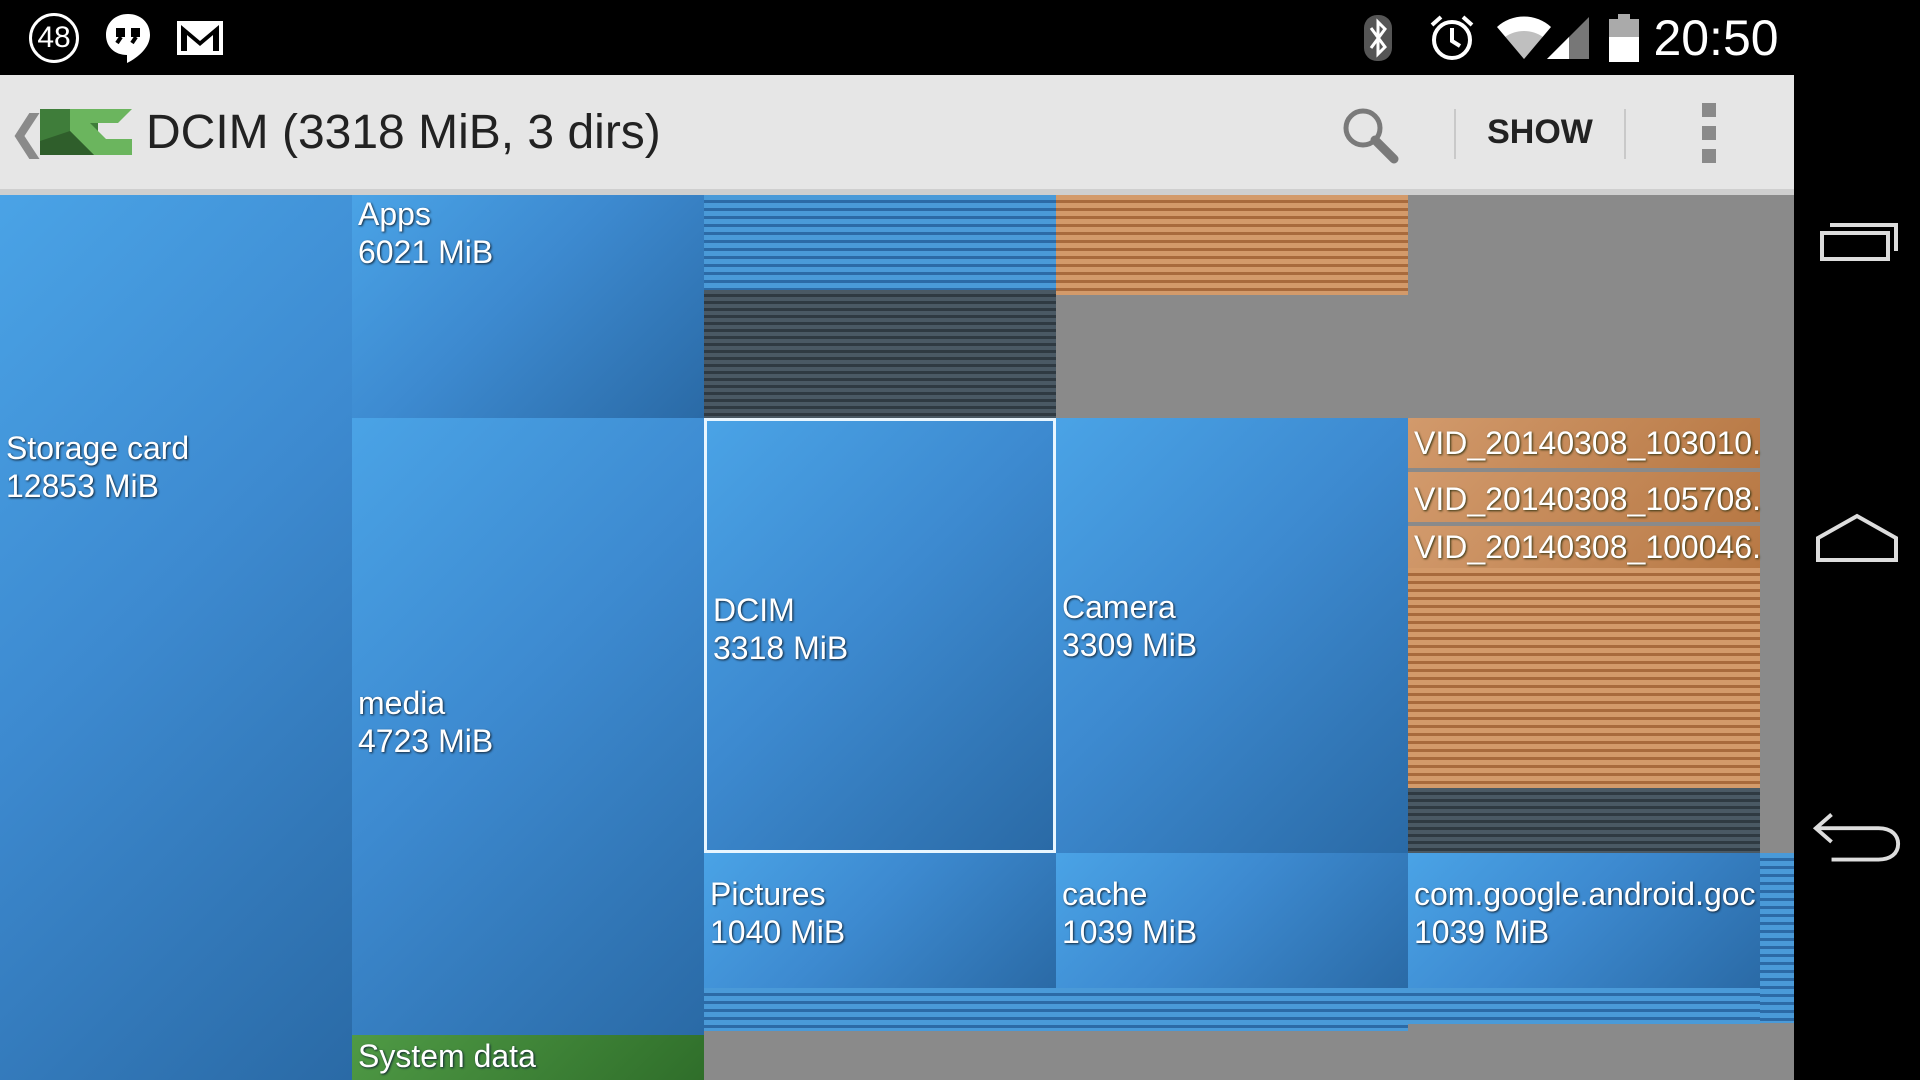  I want to click on alarm-icon, so click(1452, 37).